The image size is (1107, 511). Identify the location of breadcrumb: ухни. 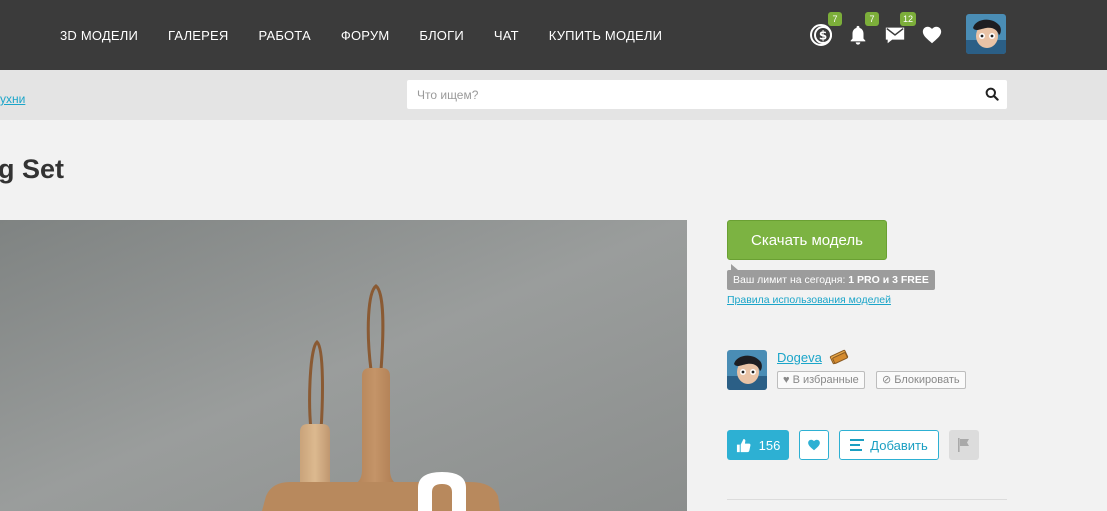
(12, 99).